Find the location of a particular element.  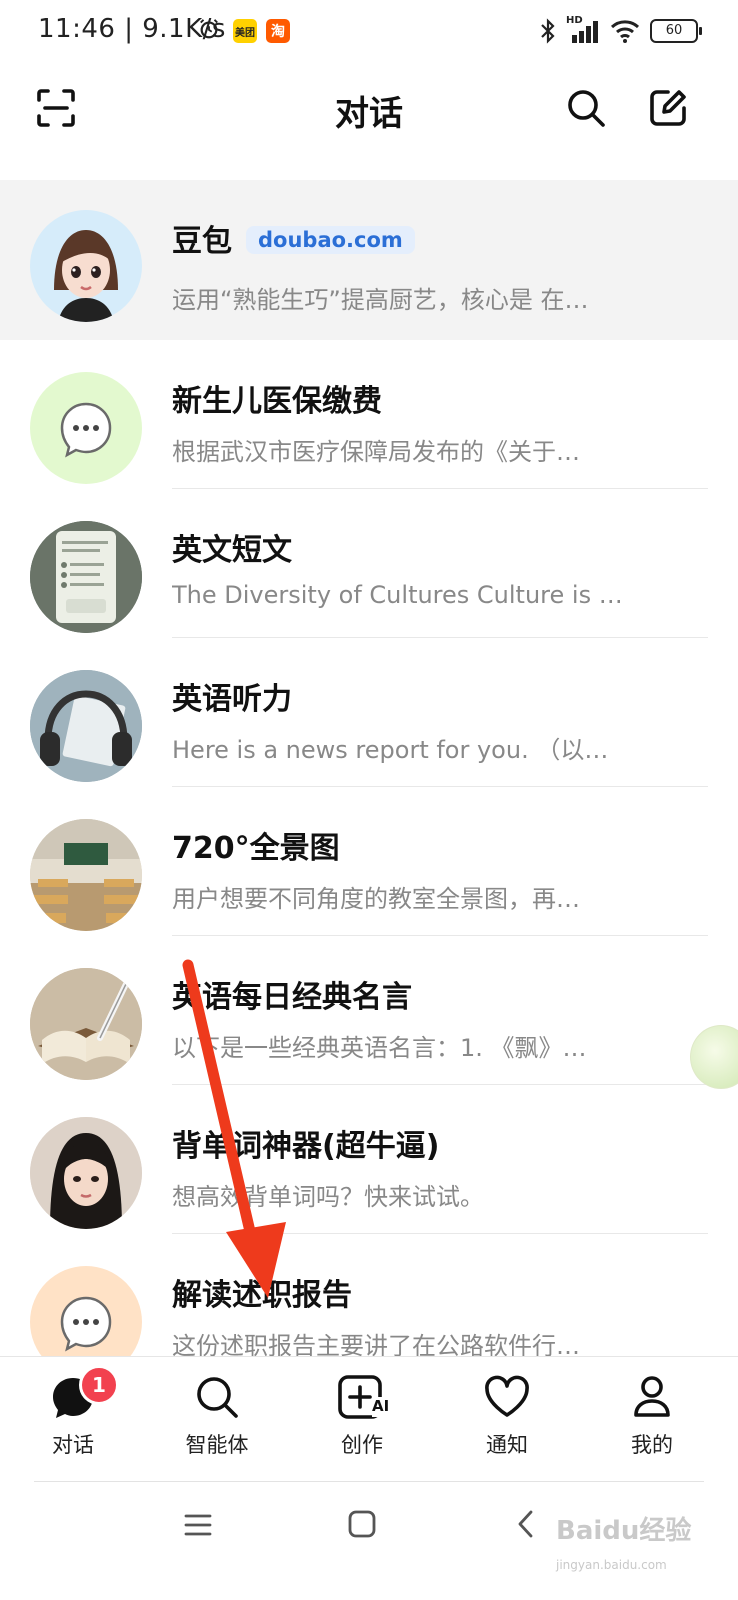

person-icon is located at coordinates (652, 1397).